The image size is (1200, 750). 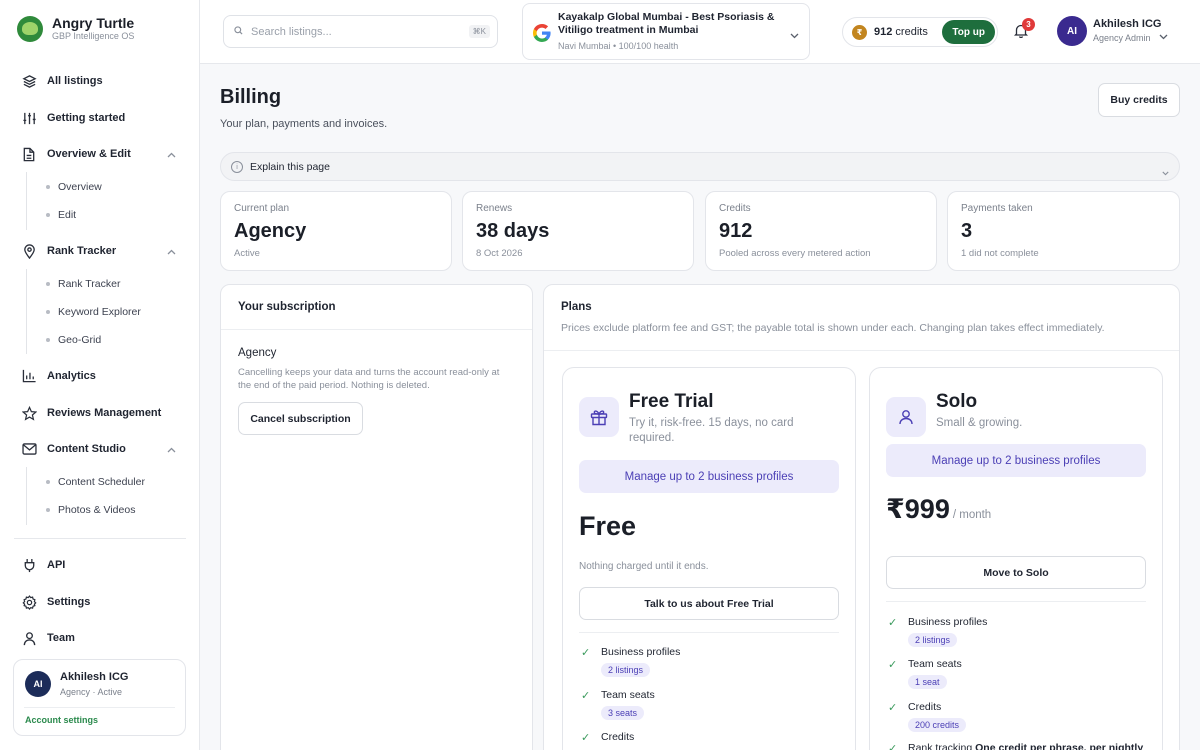 What do you see at coordinates (859, 32) in the screenshot?
I see `coin-icon: ₹` at bounding box center [859, 32].